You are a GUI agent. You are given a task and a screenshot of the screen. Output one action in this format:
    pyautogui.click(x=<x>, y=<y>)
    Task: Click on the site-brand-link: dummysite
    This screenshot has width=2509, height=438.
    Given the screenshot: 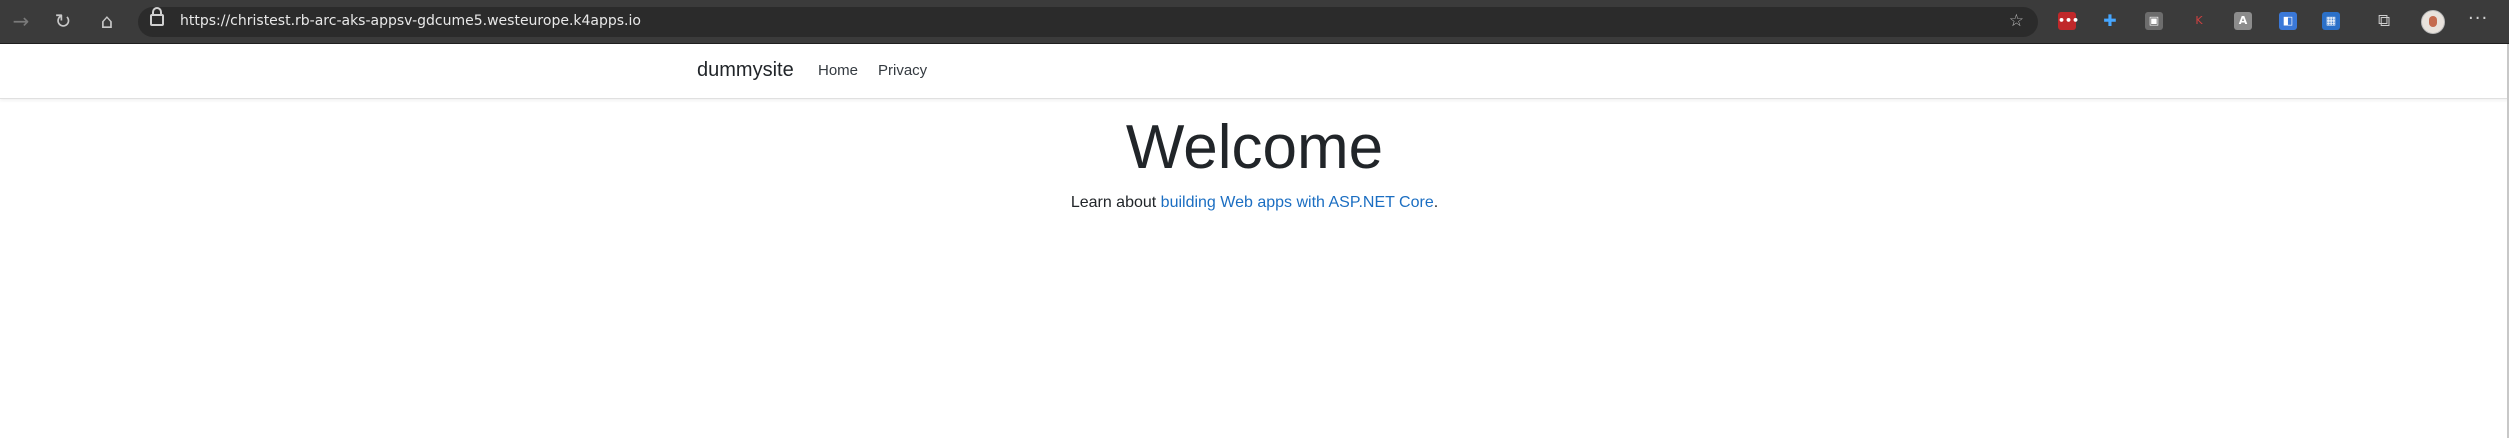 What is the action you would take?
    pyautogui.click(x=745, y=70)
    